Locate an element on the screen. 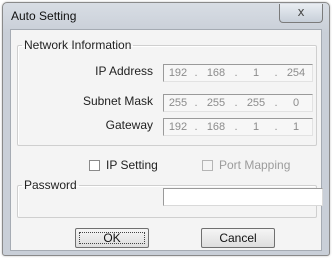  ip-setting-option: IP Setting is located at coordinates (123, 165).